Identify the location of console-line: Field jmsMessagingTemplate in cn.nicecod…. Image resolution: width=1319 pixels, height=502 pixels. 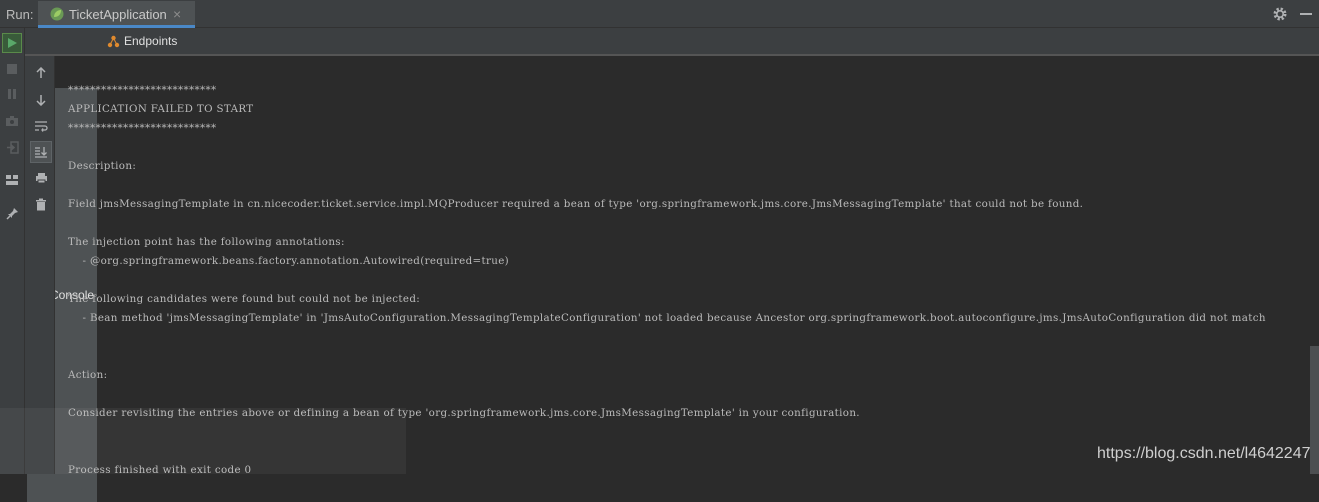
(576, 204).